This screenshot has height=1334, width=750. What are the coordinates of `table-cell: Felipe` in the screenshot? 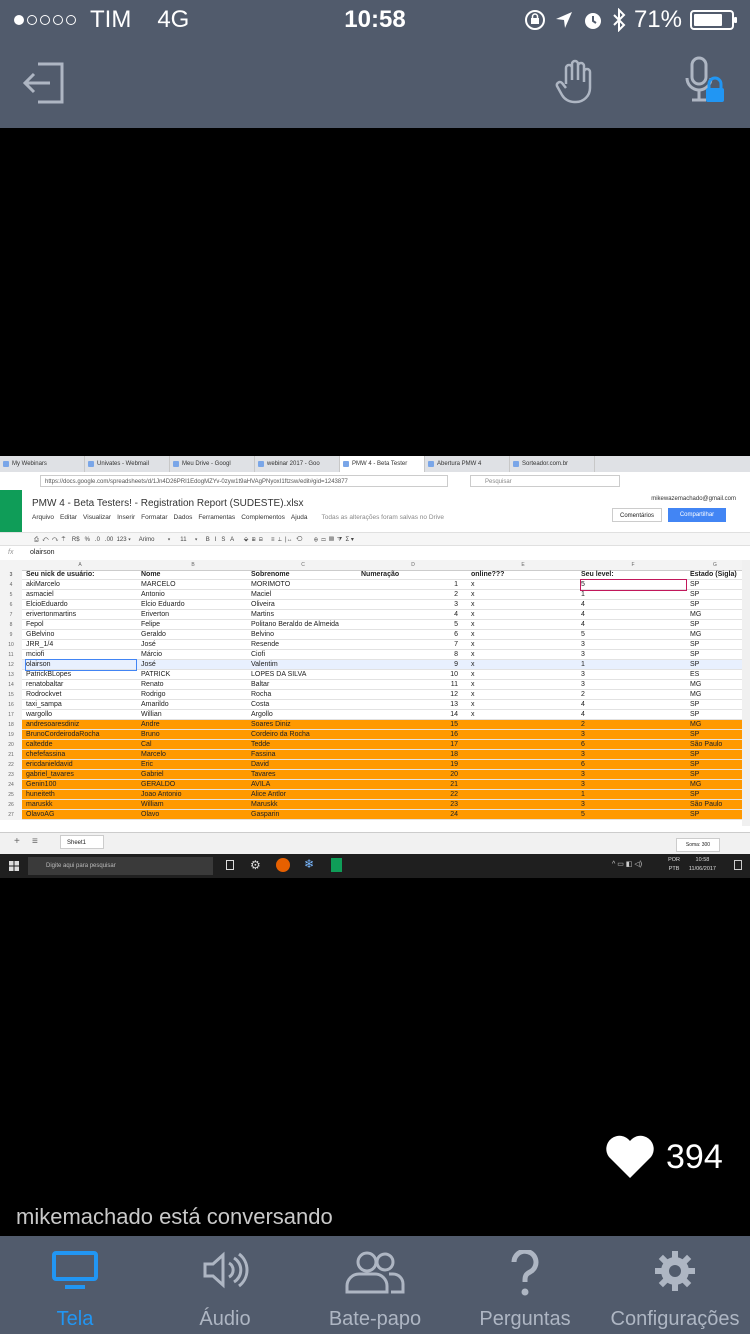 It's located at (193, 625).